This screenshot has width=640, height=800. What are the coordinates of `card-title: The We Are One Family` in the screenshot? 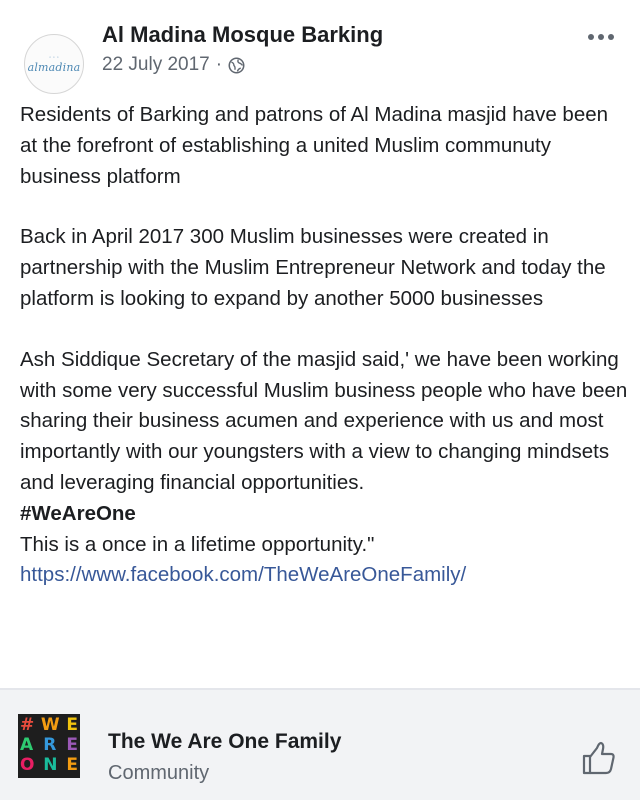 It's located at (224, 742).